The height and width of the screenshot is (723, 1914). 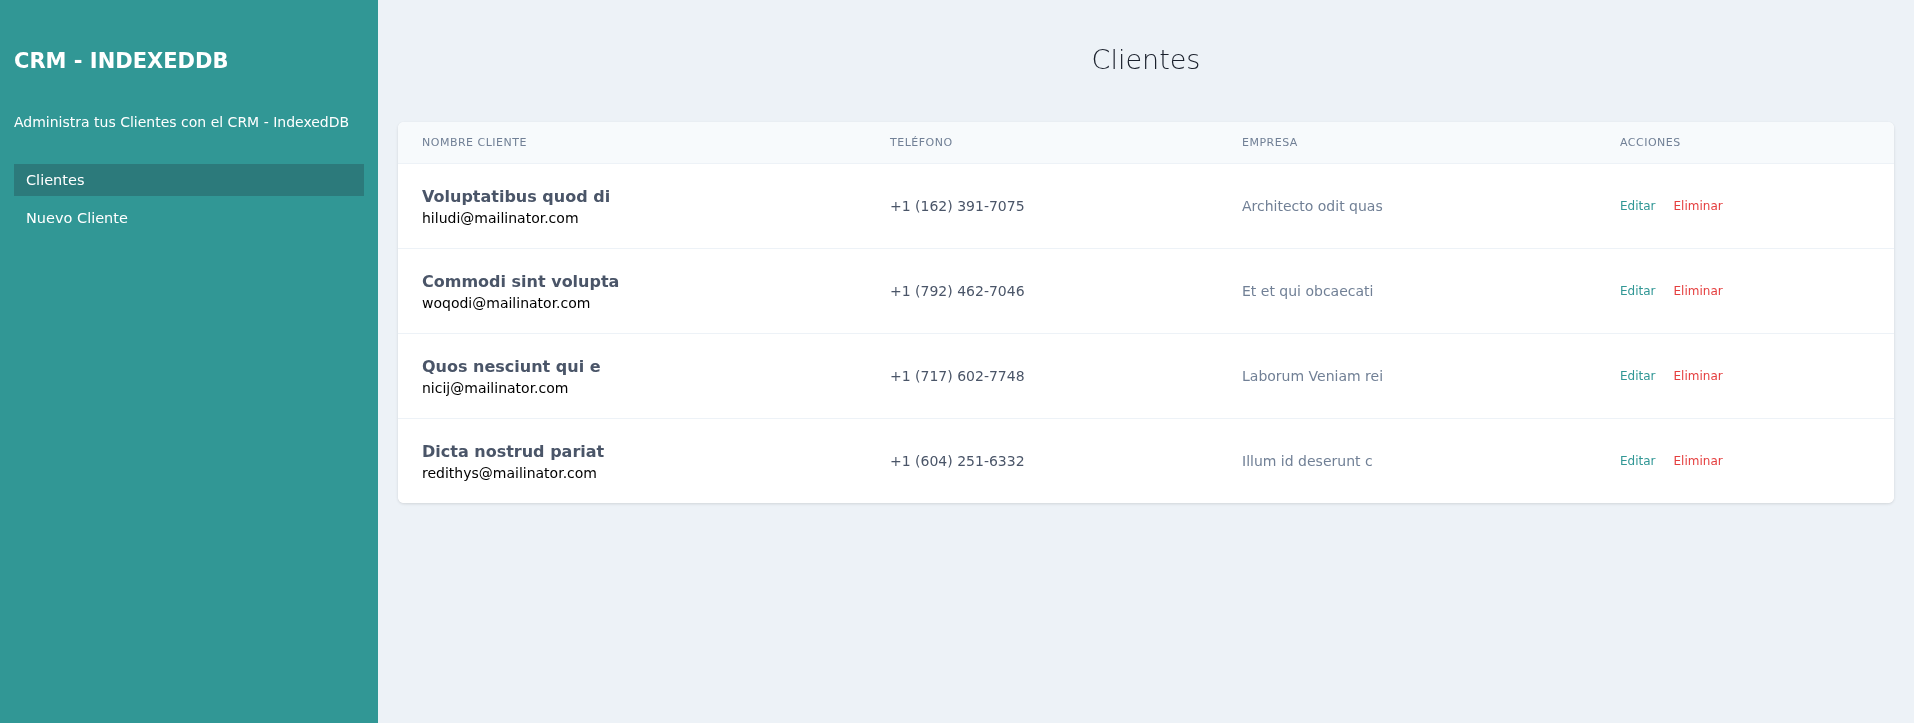 What do you see at coordinates (922, 142) in the screenshot?
I see `column-header: TELÉFONO` at bounding box center [922, 142].